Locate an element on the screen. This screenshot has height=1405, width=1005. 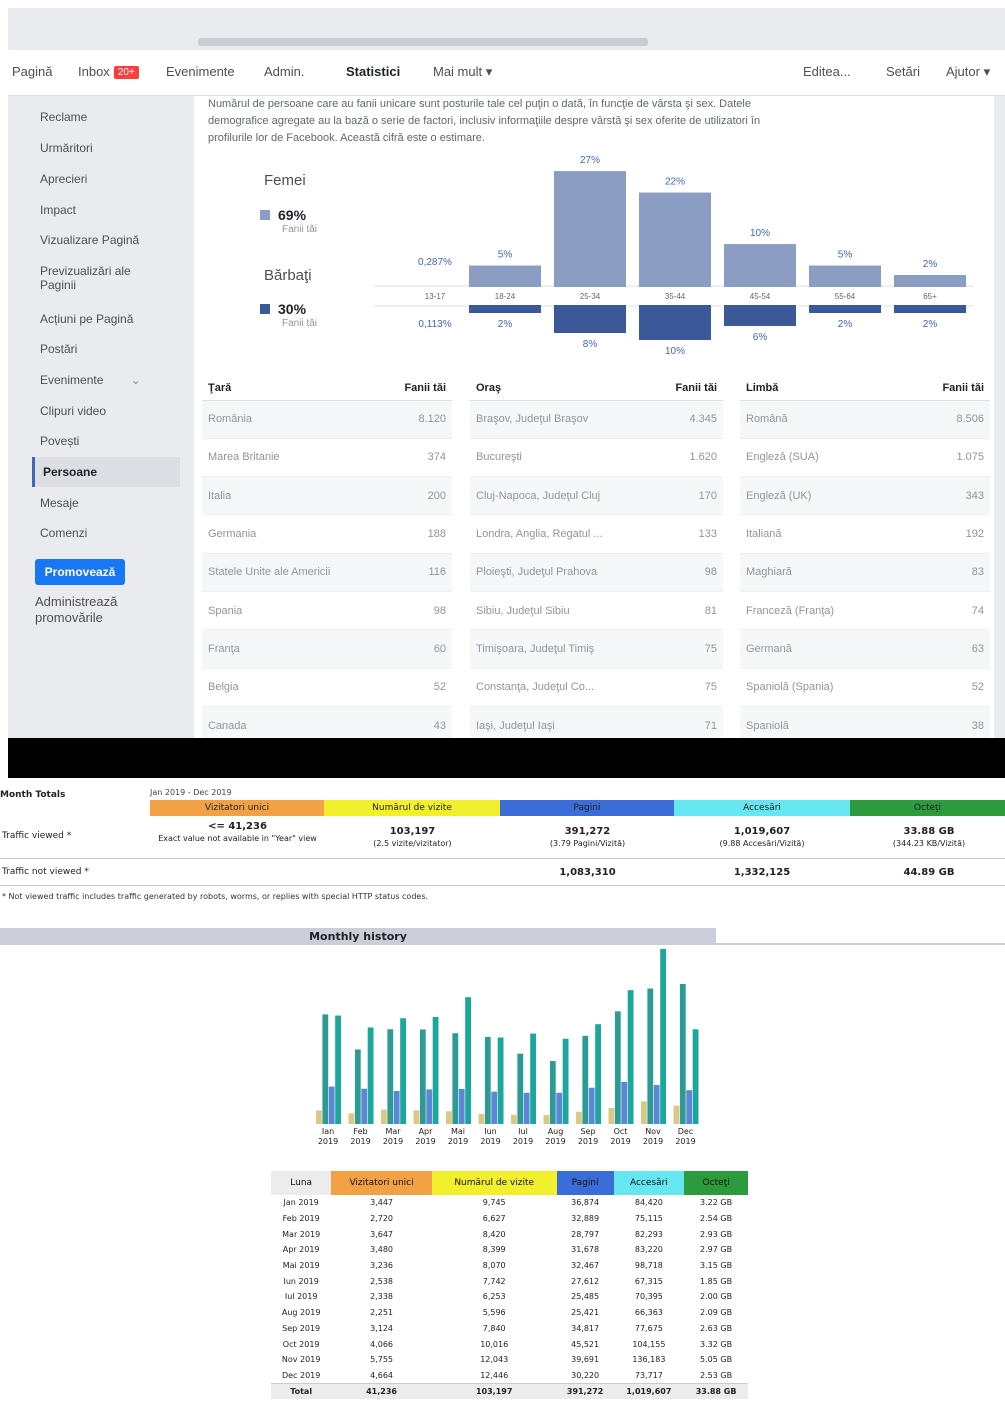
promote-button: Promovează is located at coordinates (80, 572).